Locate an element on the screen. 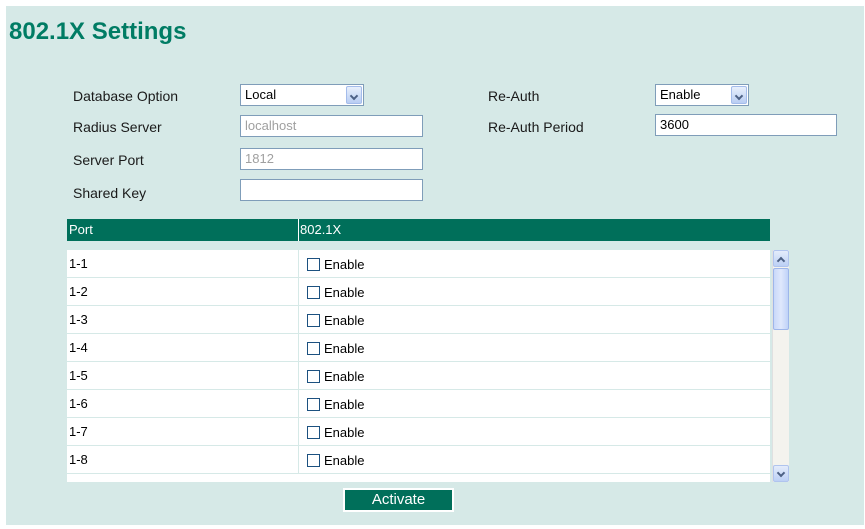 Image resolution: width=865 pixels, height=529 pixels. table-row: 1-8 Enable is located at coordinates (418, 460).